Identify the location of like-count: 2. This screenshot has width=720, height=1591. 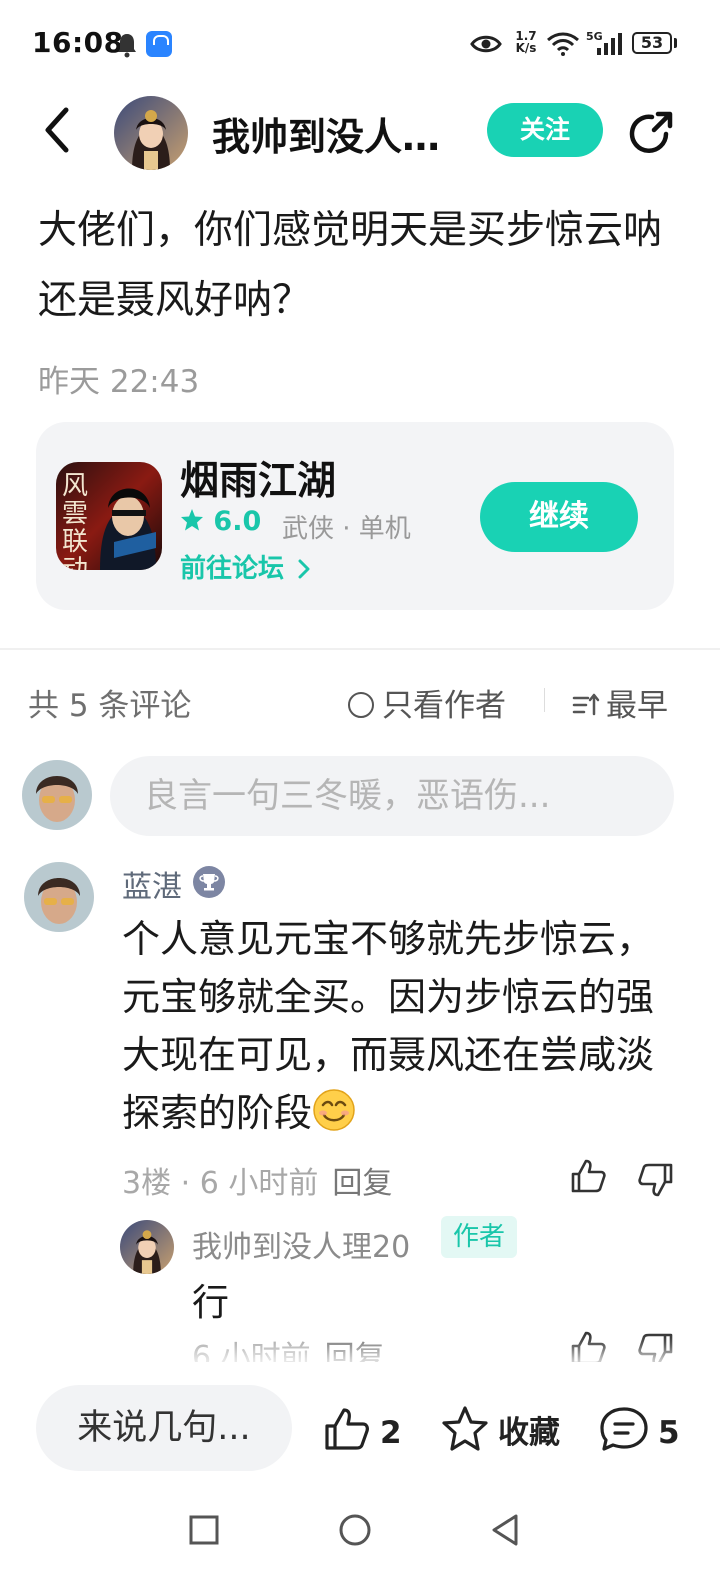
(391, 1433).